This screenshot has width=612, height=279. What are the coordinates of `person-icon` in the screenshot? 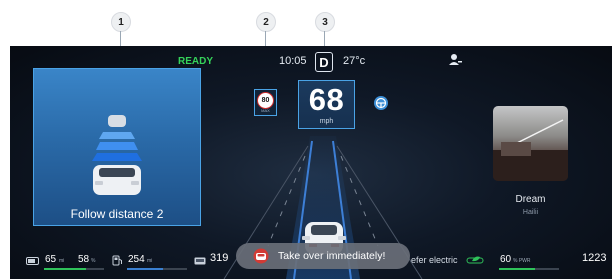 It's located at (455, 59).